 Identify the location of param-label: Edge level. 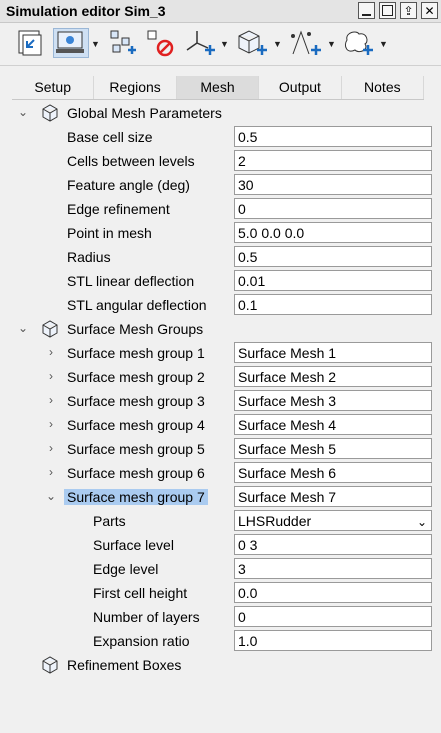
(126, 569).